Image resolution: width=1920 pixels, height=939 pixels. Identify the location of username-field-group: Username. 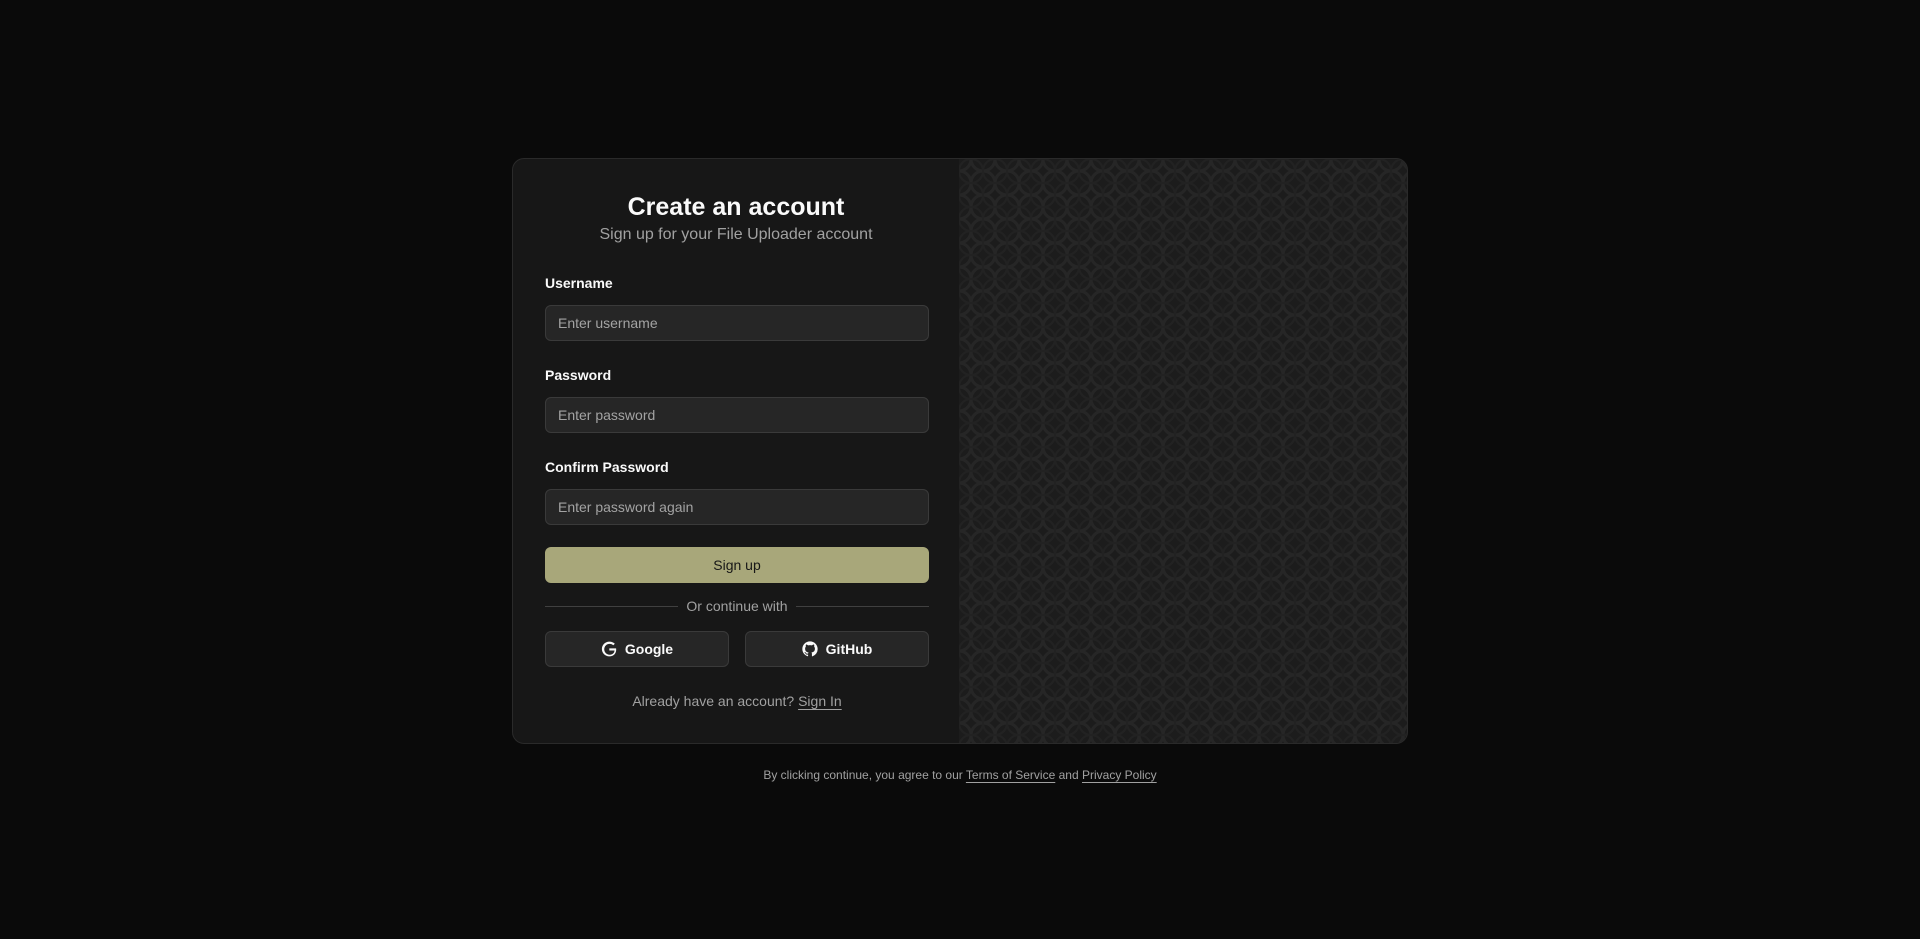
(737, 307).